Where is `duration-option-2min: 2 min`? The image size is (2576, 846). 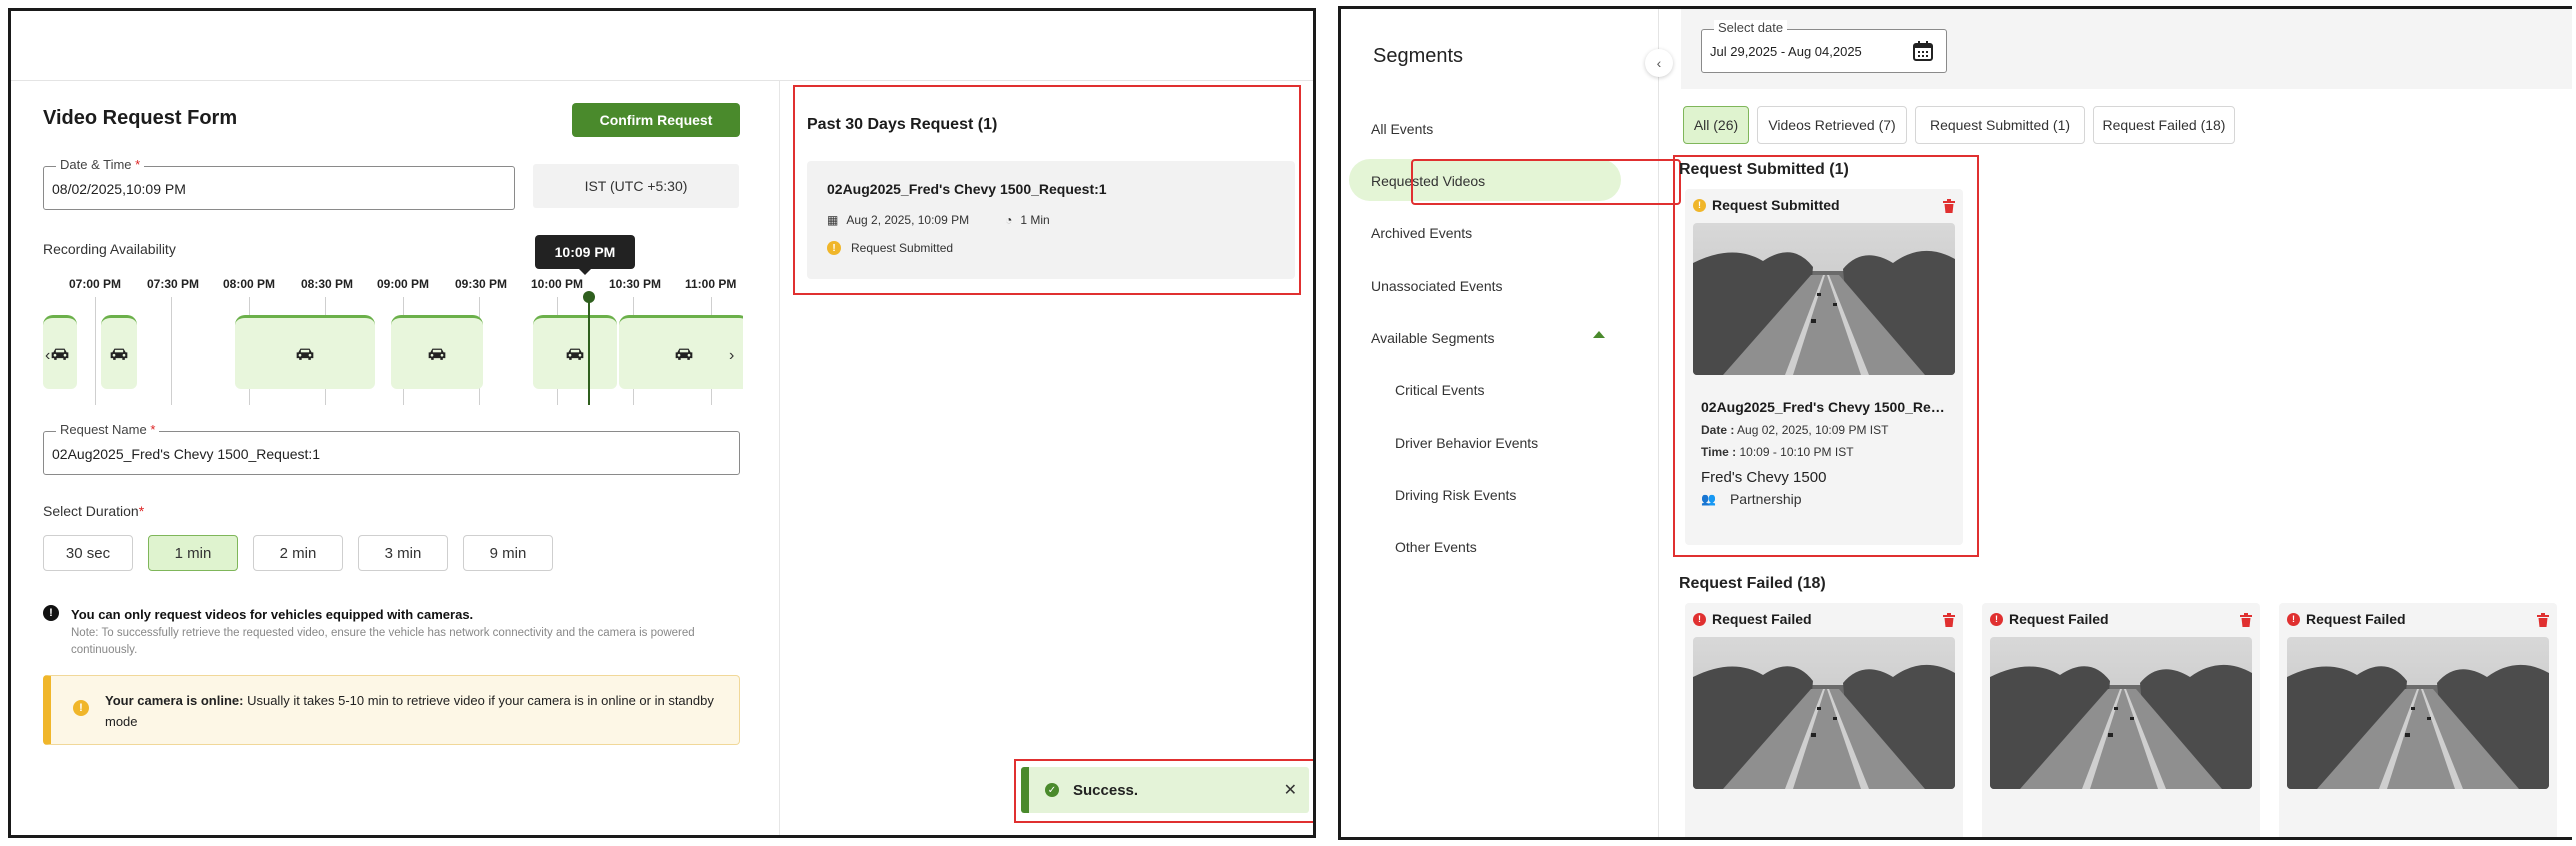 duration-option-2min: 2 min is located at coordinates (298, 553).